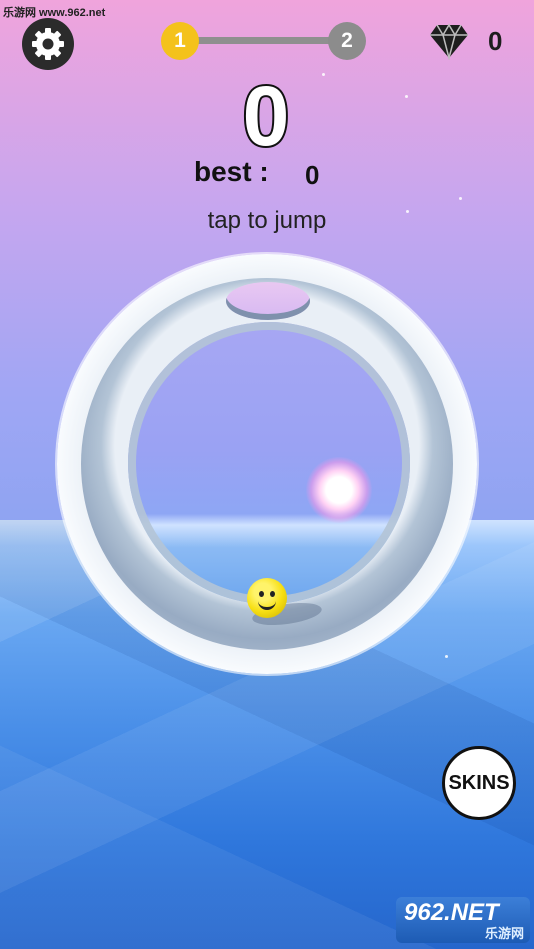 Image resolution: width=534 pixels, height=949 pixels. I want to click on gem-count: 0, so click(495, 41).